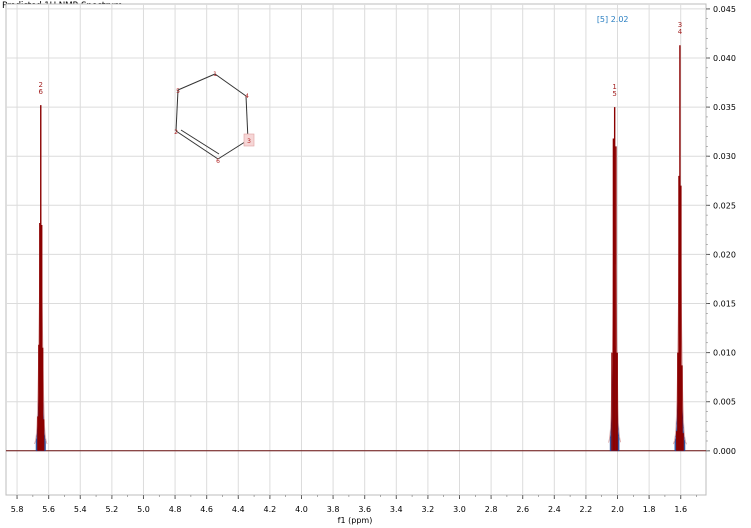  What do you see at coordinates (586, 509) in the screenshot?
I see `x-tick-label: 2.2` at bounding box center [586, 509].